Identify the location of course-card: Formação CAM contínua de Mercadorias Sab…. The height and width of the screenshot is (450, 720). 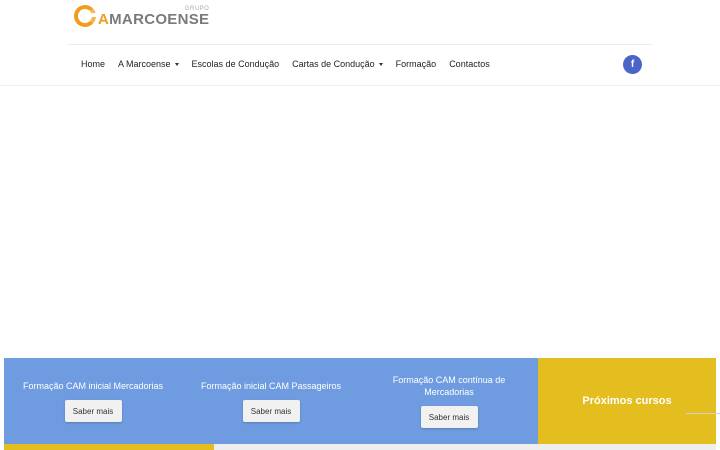
(449, 401).